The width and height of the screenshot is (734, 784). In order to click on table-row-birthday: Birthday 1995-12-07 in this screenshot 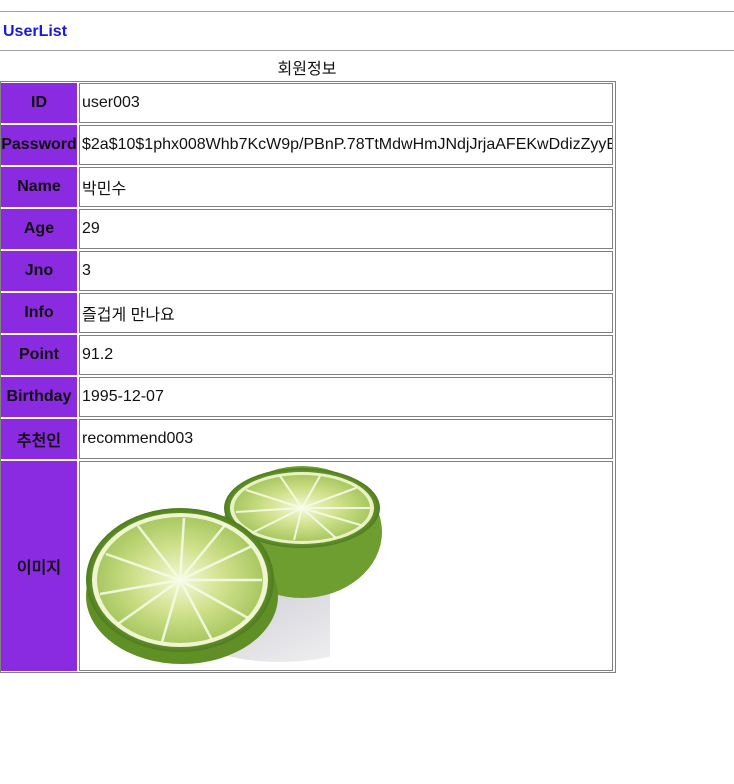, I will do `click(308, 397)`.